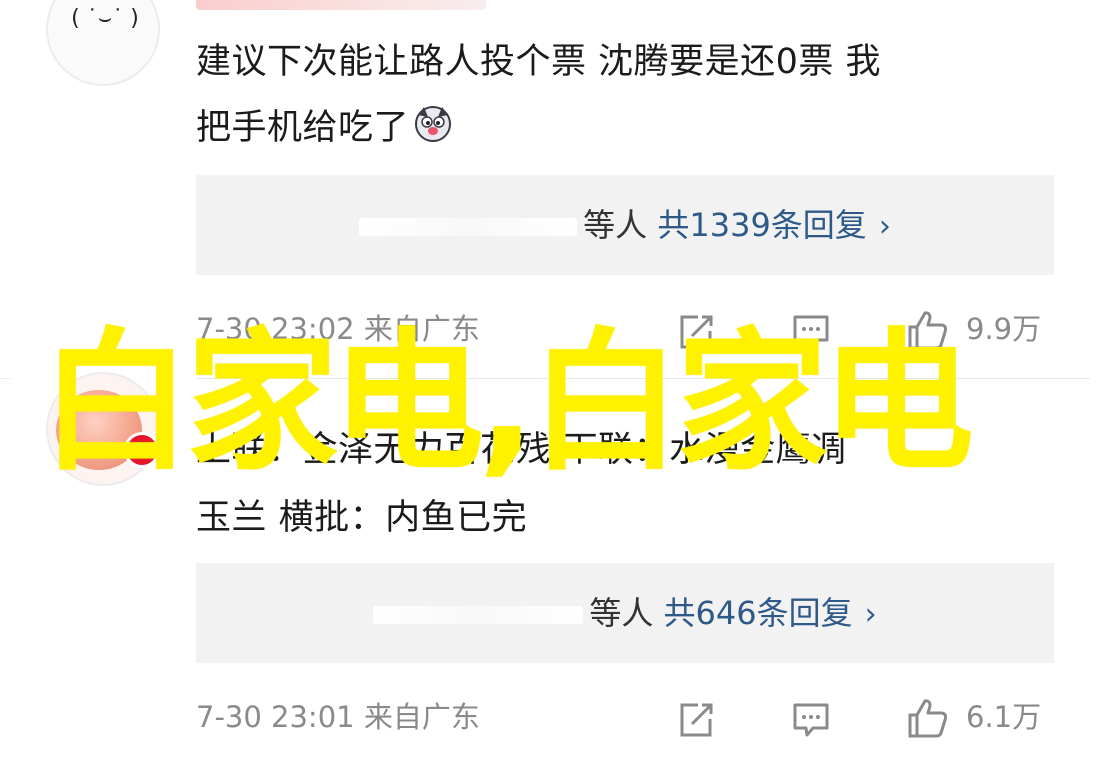  What do you see at coordinates (1004, 717) in the screenshot?
I see `like-count: 6.1万` at bounding box center [1004, 717].